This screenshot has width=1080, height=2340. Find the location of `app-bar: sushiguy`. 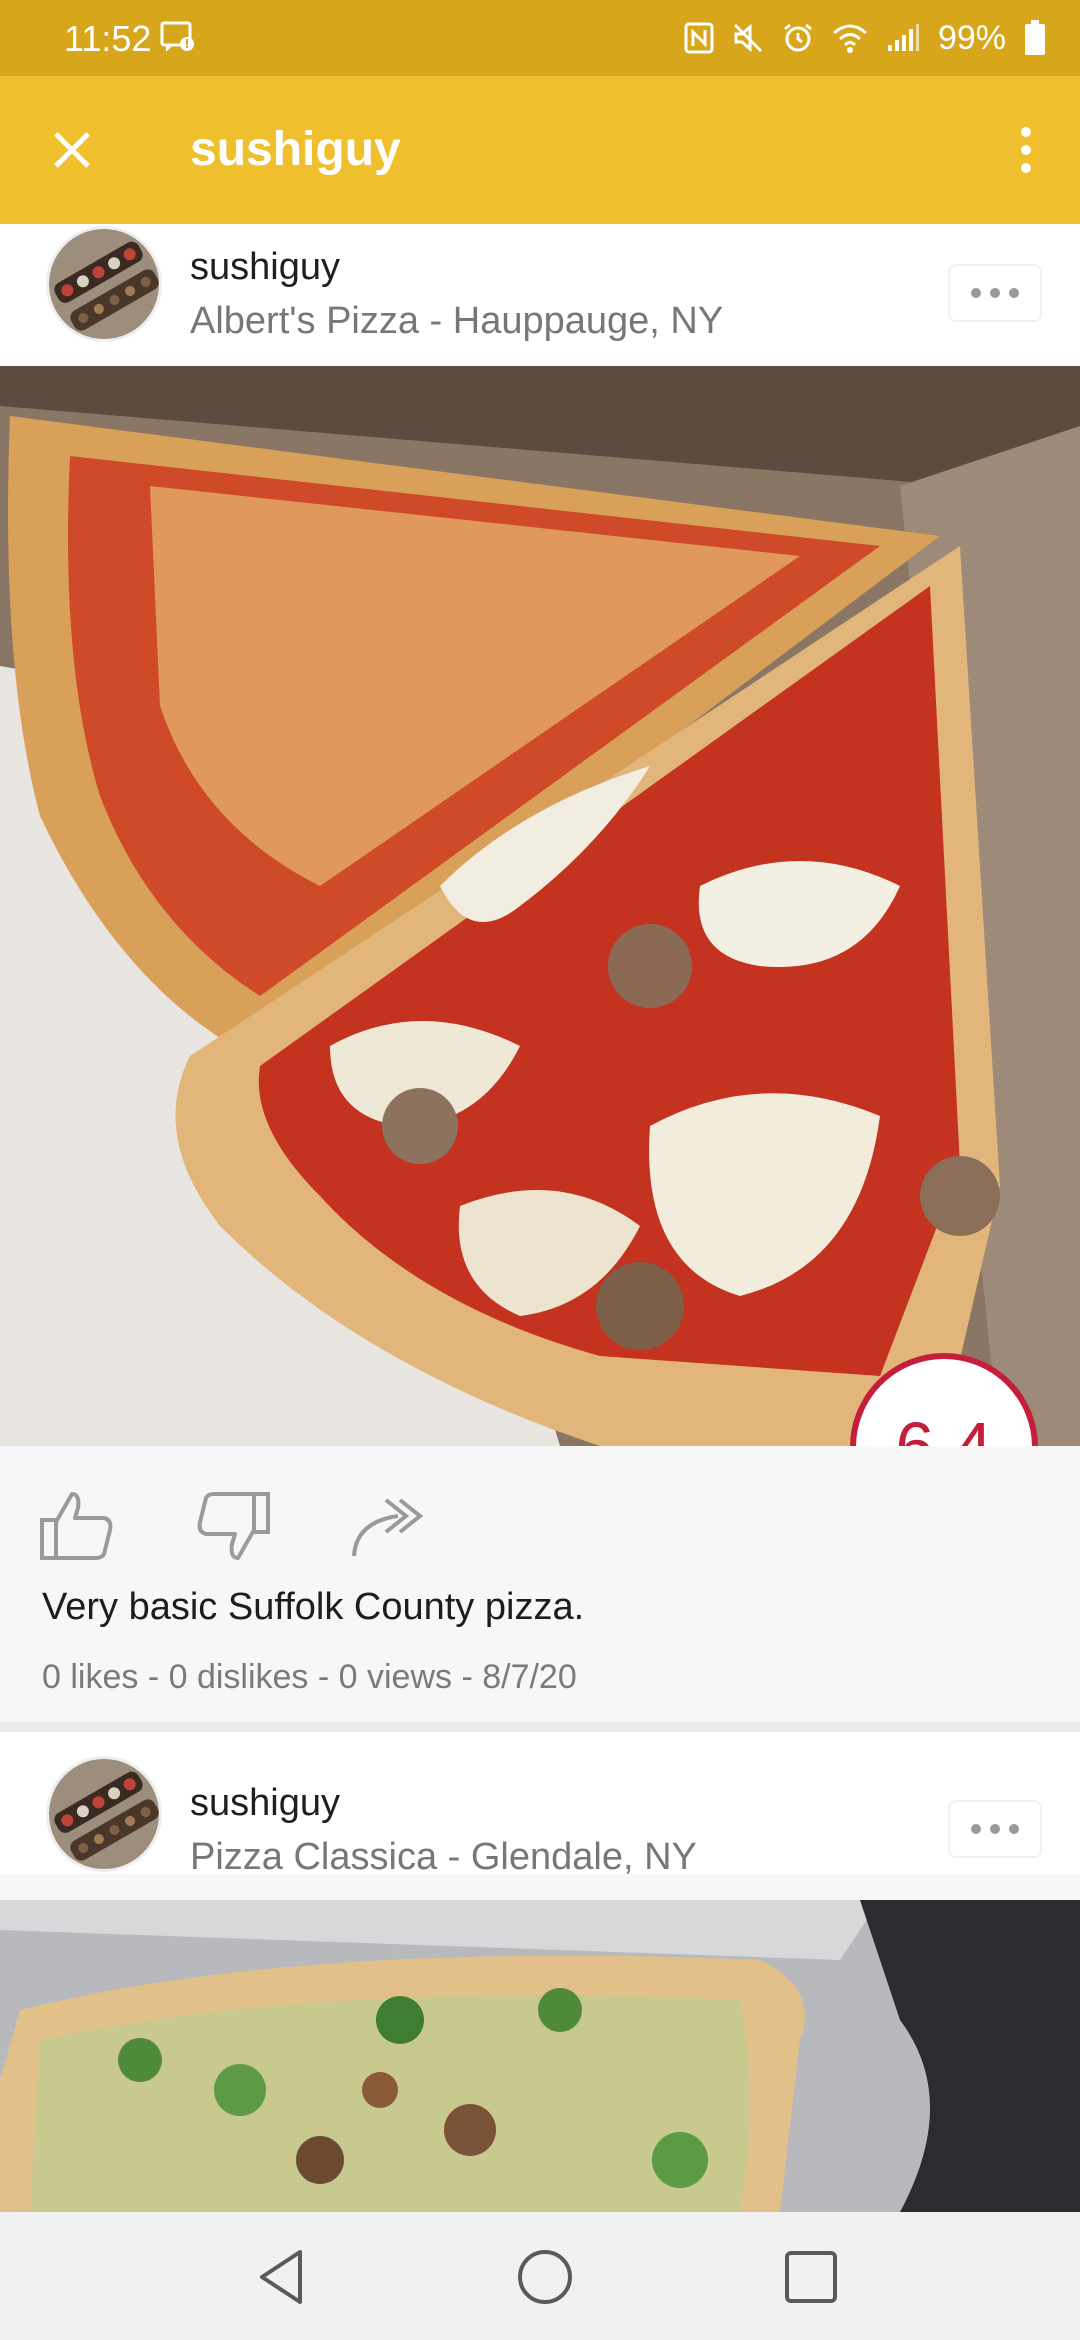

app-bar: sushiguy is located at coordinates (540, 150).